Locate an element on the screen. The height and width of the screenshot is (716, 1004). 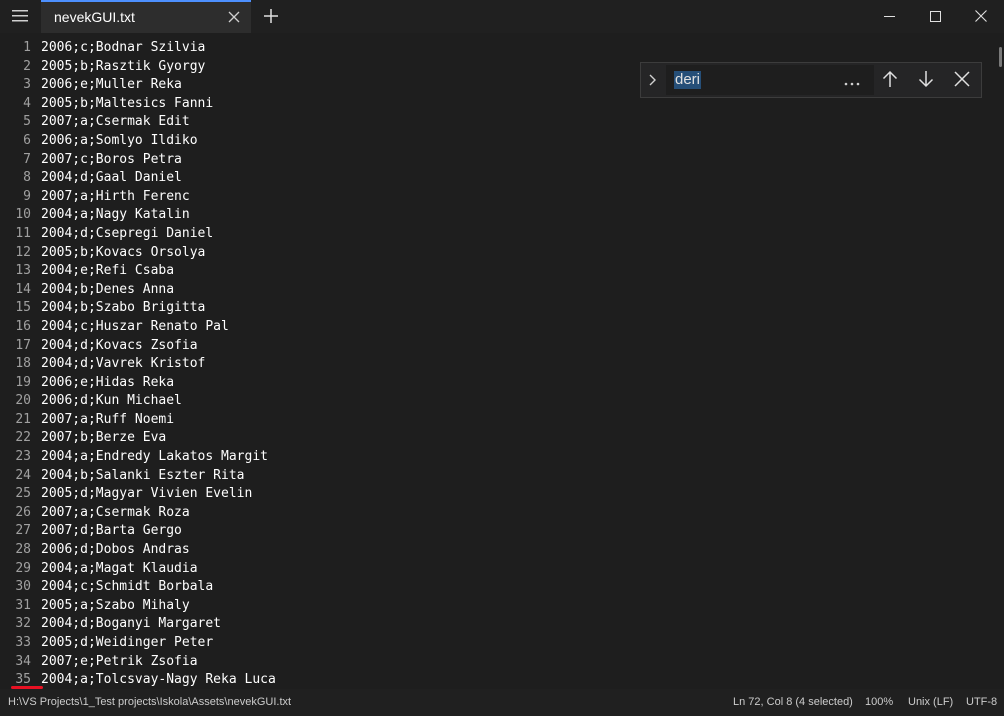
code-line: 2004;d;Csepregi Daniel is located at coordinates (158, 234).